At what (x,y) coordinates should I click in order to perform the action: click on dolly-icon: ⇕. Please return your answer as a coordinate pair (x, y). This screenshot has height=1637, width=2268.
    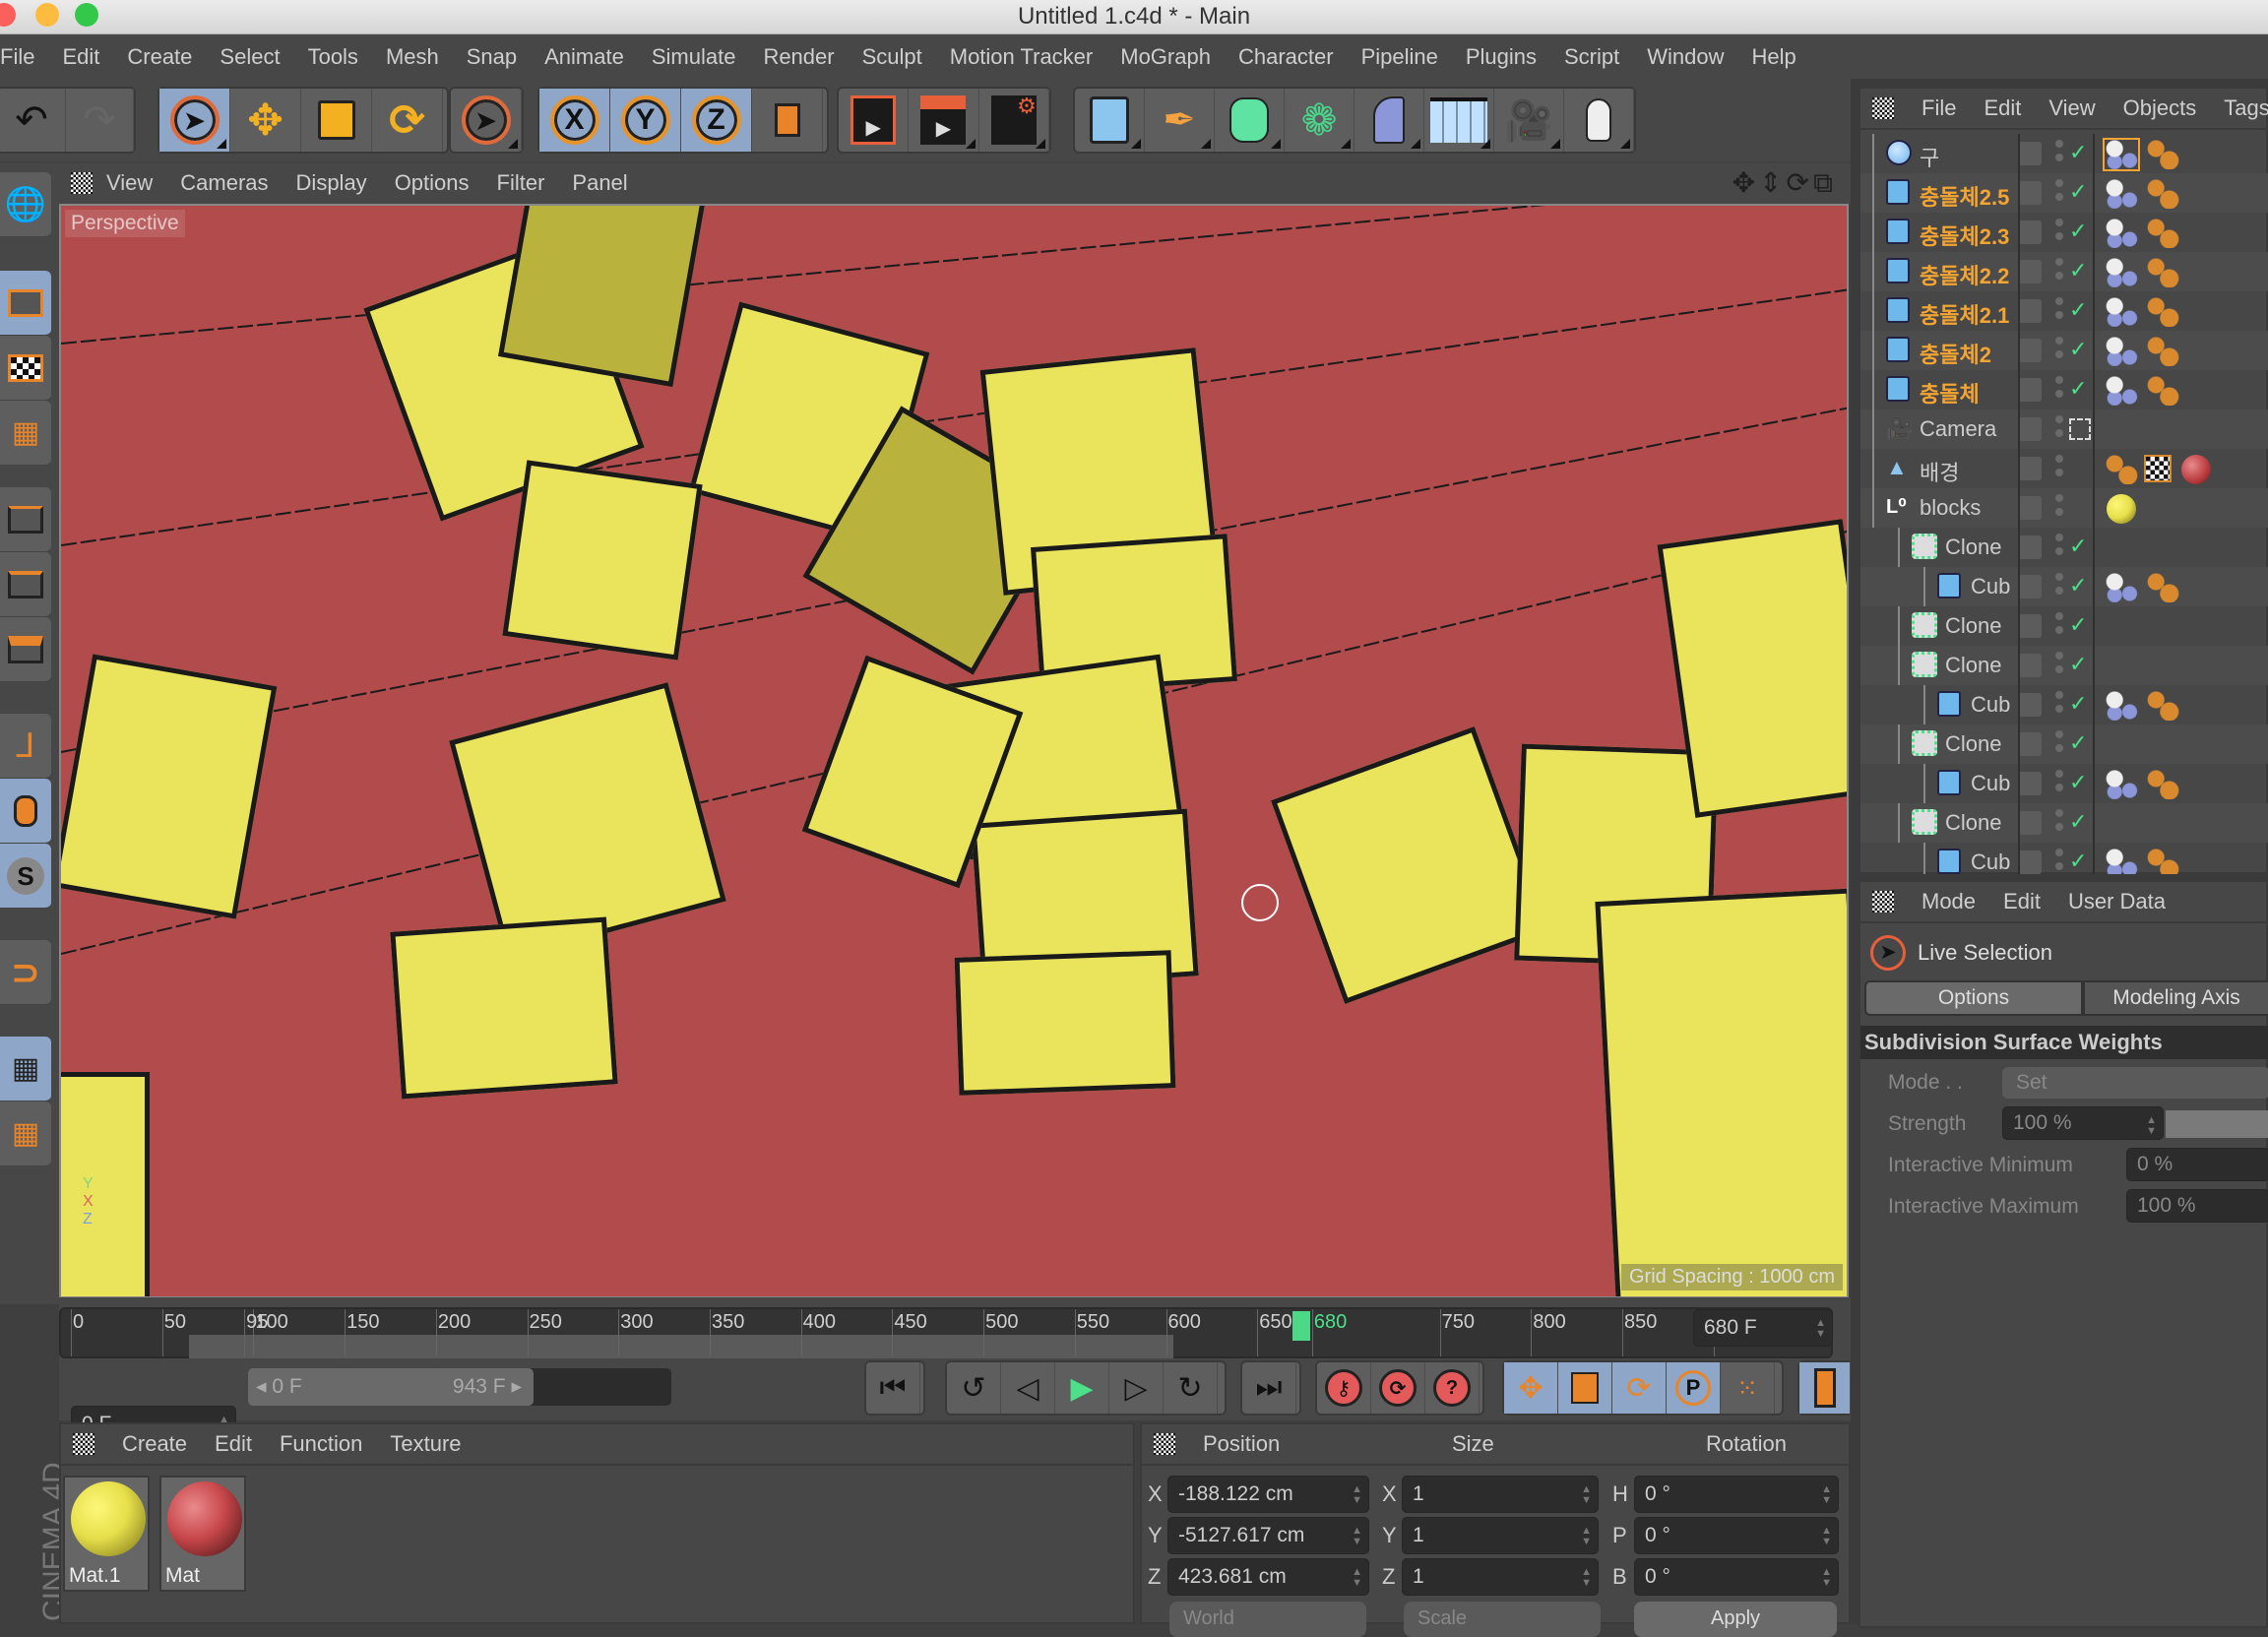
    Looking at the image, I should click on (1772, 182).